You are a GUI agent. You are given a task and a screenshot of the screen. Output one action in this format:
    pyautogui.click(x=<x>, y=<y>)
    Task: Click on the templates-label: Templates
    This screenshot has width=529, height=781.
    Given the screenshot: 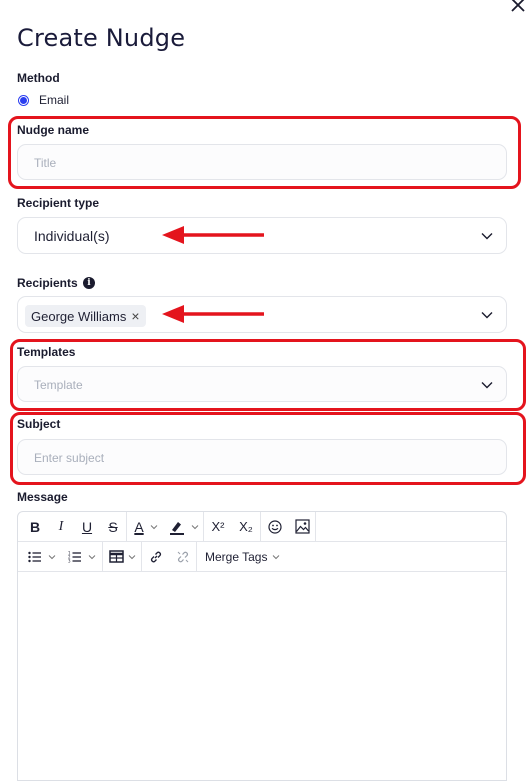 What is the action you would take?
    pyautogui.click(x=46, y=352)
    